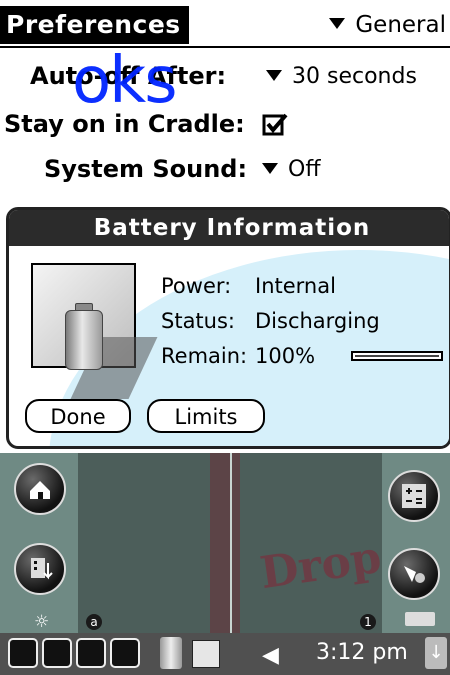  I want to click on auto-off-value: 30 seconds, so click(354, 76).